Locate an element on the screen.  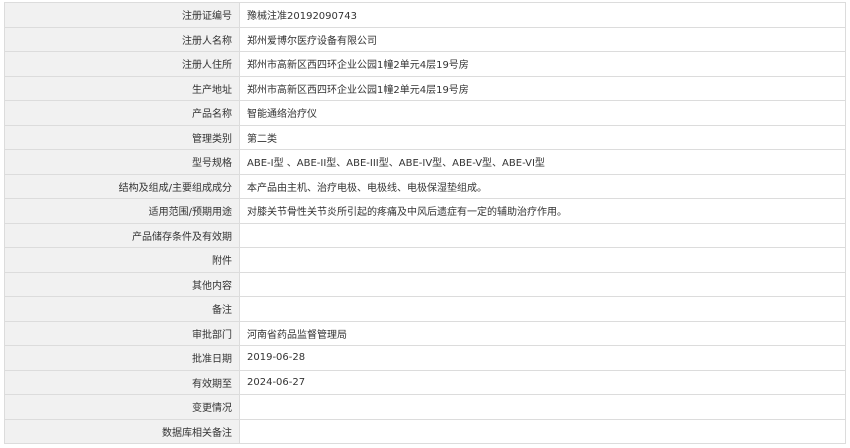
field-label: 审批部门 is located at coordinates (122, 333).